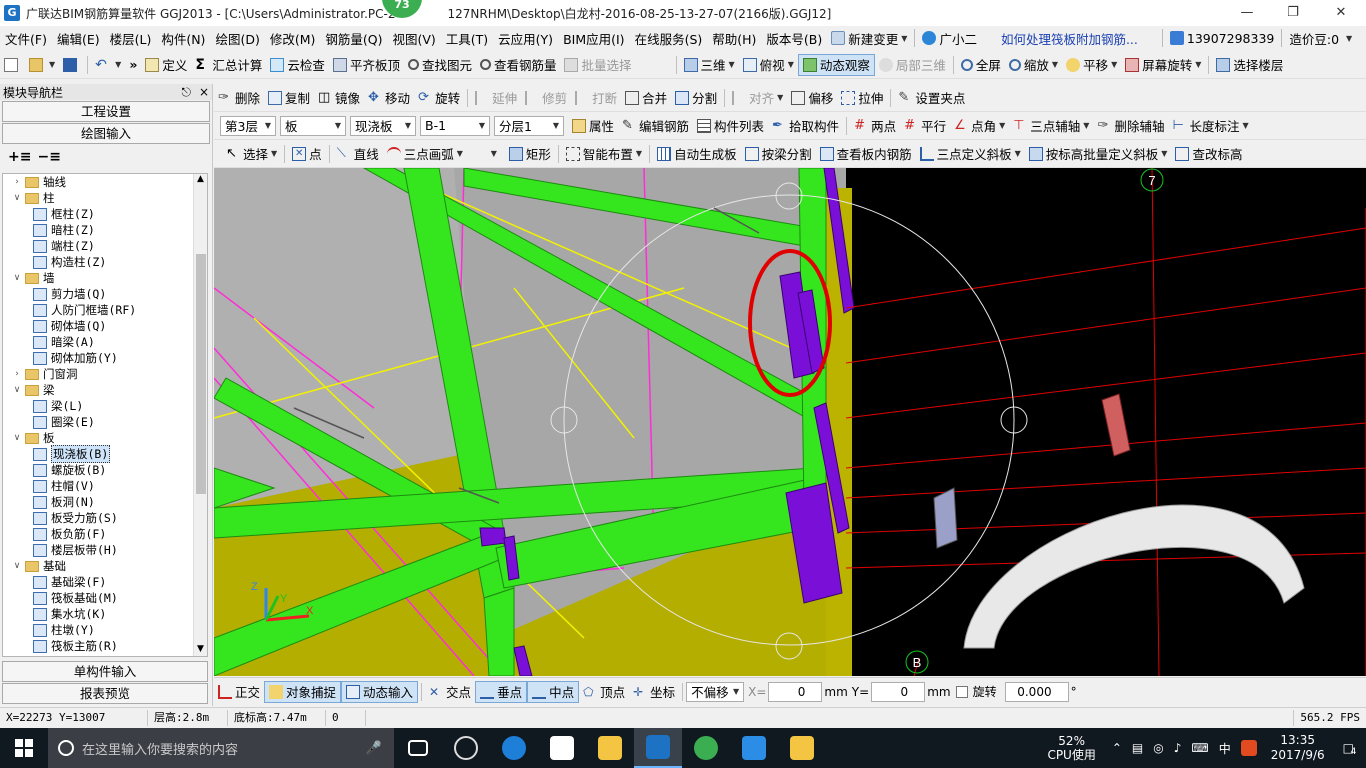  I want to click on tree-item: 暗柱(Z), so click(105, 230).